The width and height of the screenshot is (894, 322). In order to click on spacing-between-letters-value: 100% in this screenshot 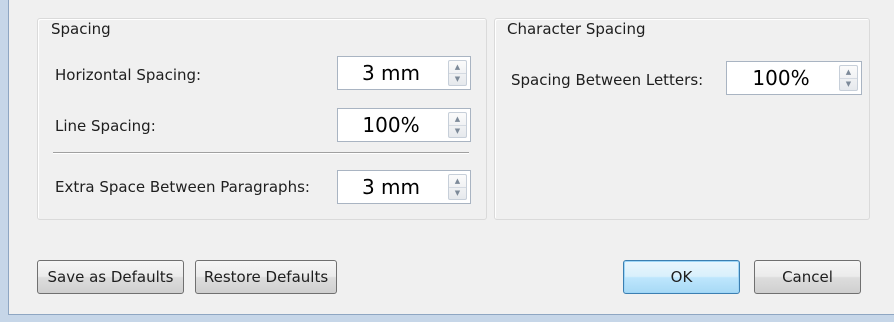, I will do `click(781, 78)`.